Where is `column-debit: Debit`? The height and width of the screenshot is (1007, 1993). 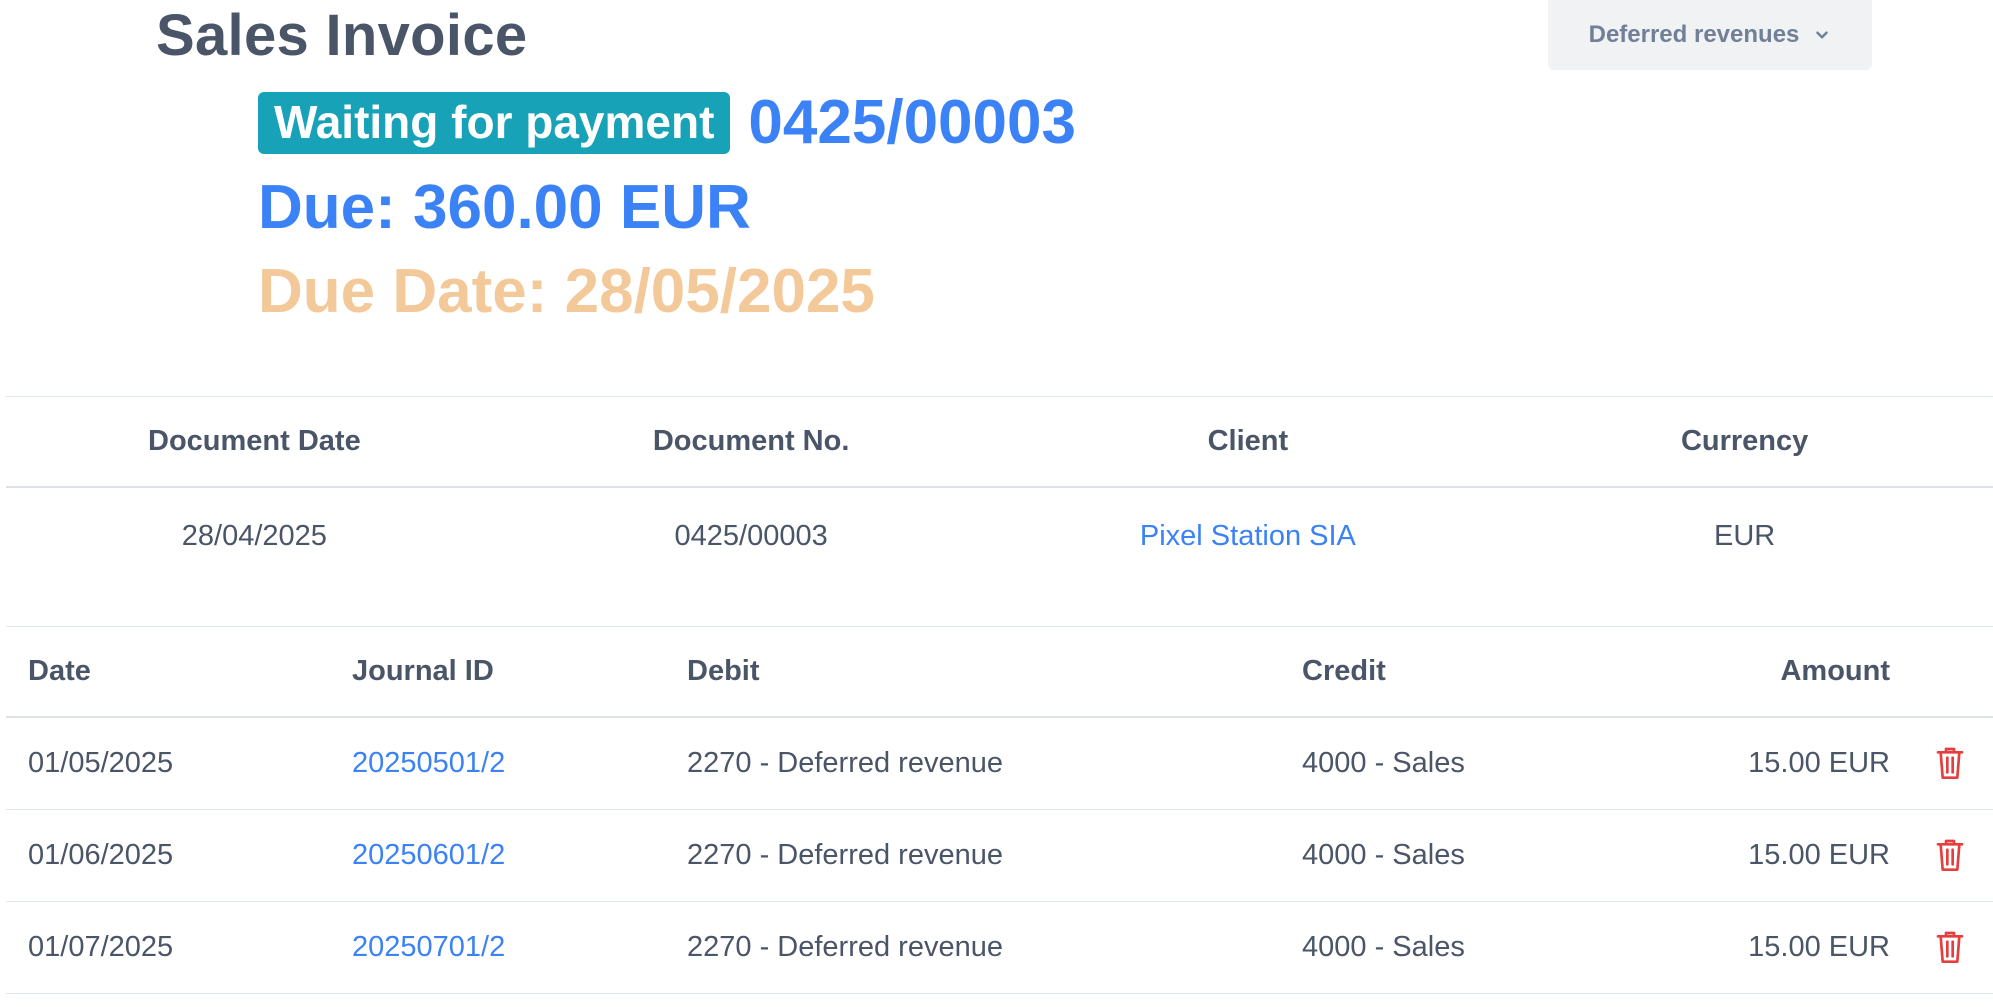 column-debit: Debit is located at coordinates (723, 670).